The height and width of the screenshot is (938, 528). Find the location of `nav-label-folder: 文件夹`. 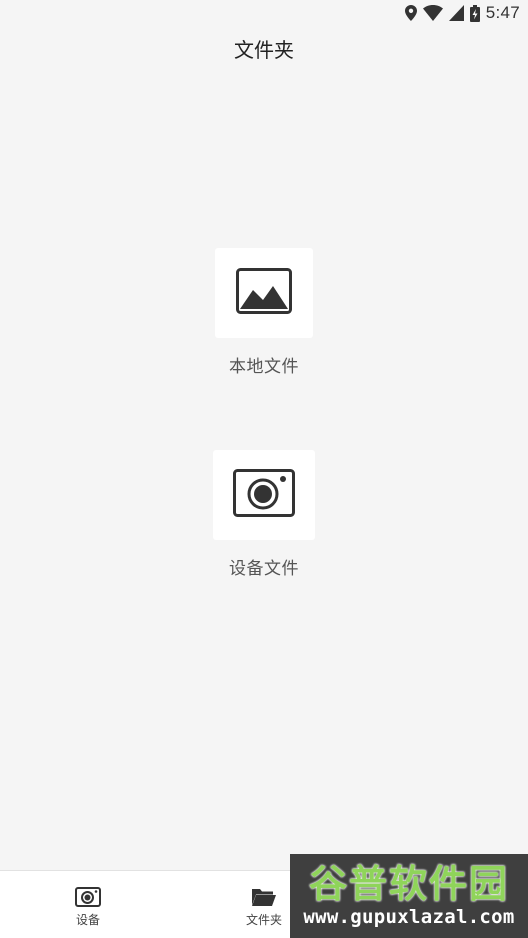

nav-label-folder: 文件夹 is located at coordinates (263, 920).